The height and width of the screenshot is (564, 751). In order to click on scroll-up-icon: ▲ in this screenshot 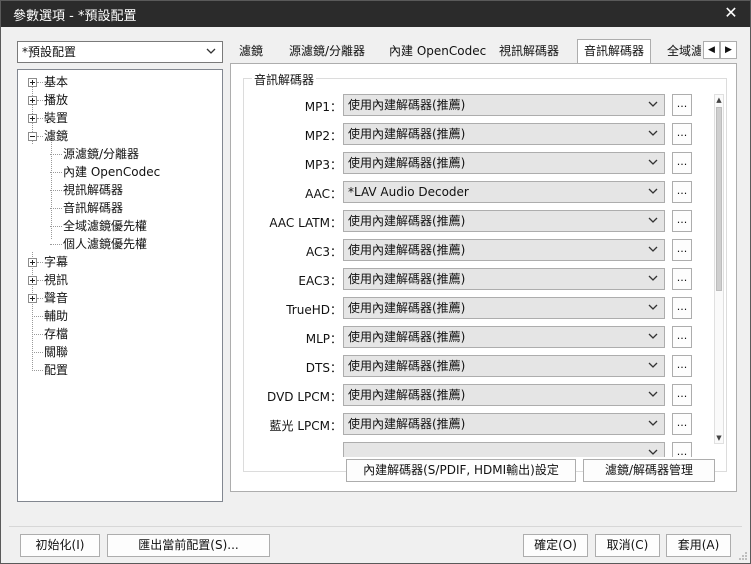, I will do `click(719, 100)`.